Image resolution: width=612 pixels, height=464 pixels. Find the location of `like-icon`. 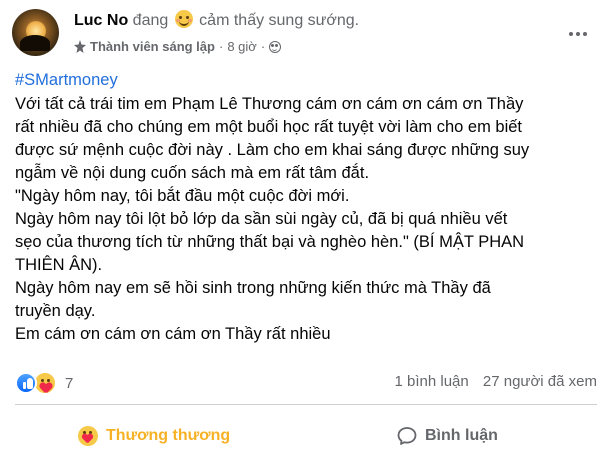

like-icon is located at coordinates (26, 383).